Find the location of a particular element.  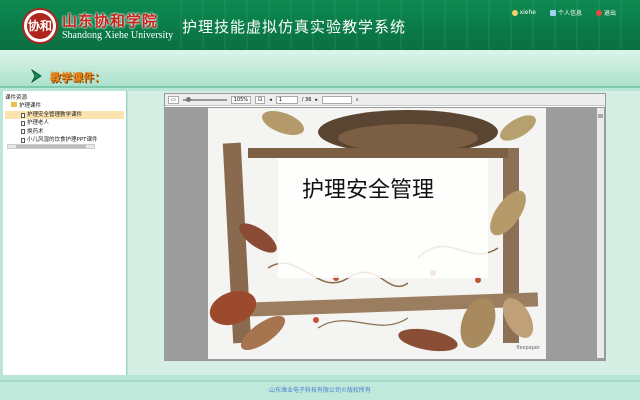

section-title: 教学课件： is located at coordinates (77, 77).